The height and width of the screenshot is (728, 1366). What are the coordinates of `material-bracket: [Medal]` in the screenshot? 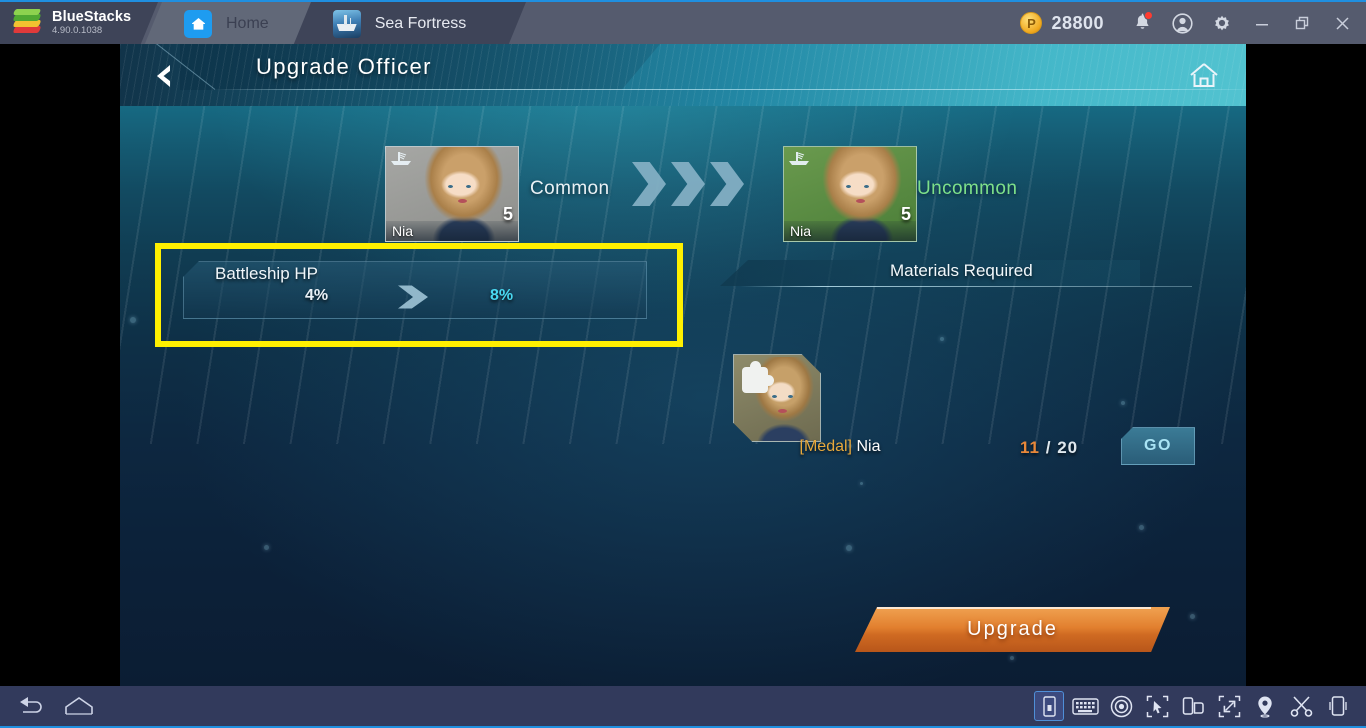 It's located at (825, 446).